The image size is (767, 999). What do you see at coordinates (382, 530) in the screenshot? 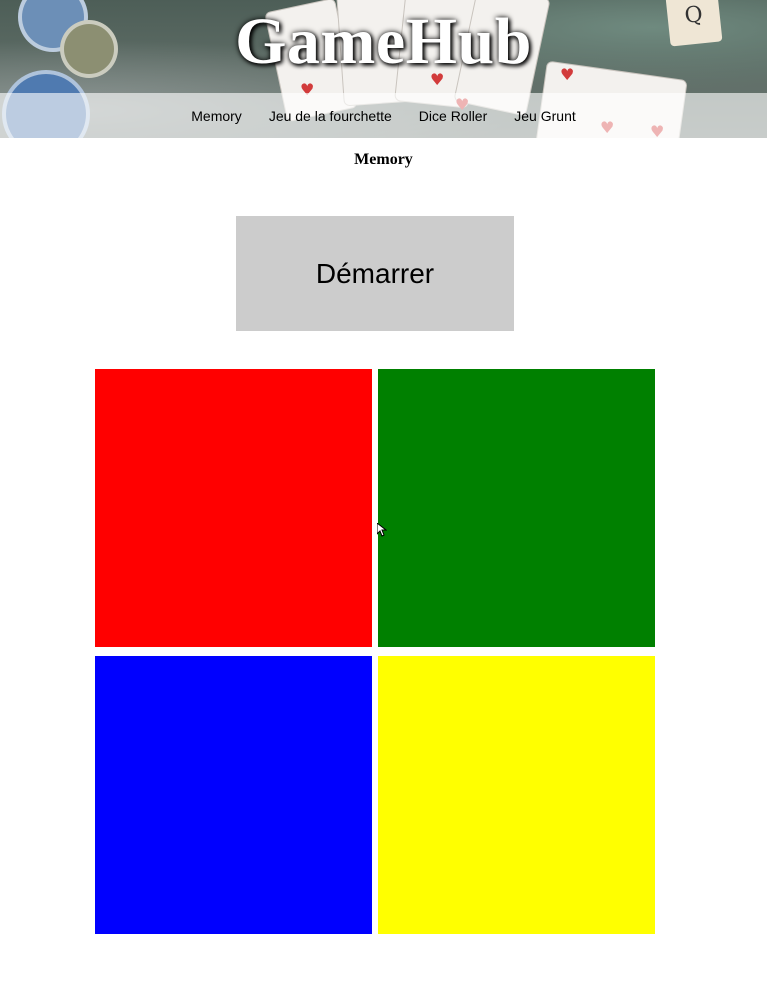
I see `mouse-cursor-icon` at bounding box center [382, 530].